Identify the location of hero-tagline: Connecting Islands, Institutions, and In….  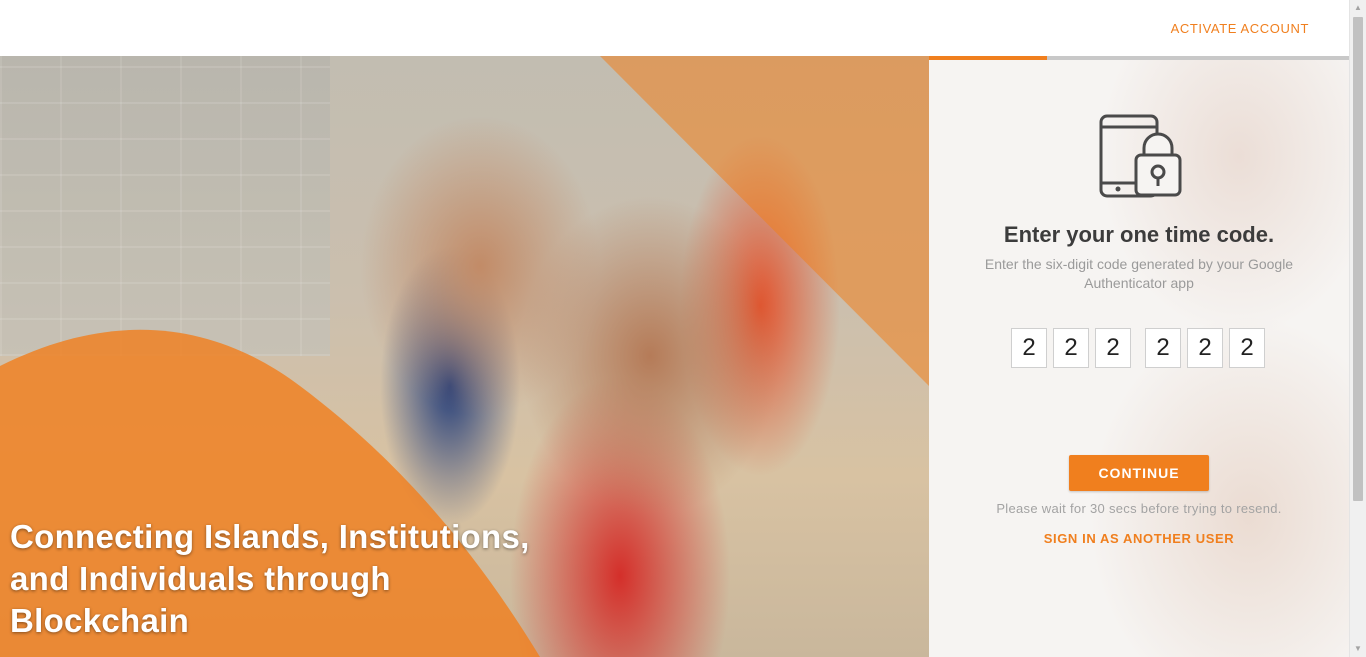
(270, 578).